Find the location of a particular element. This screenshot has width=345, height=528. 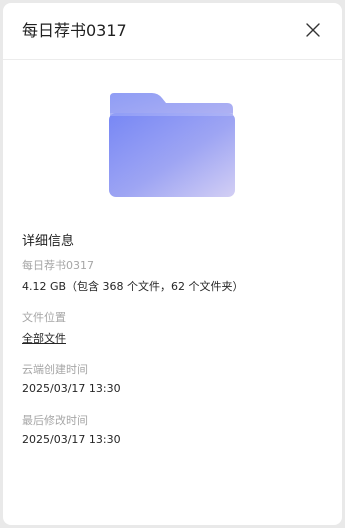

file-name-label: 每日荐书0317 is located at coordinates (58, 265).